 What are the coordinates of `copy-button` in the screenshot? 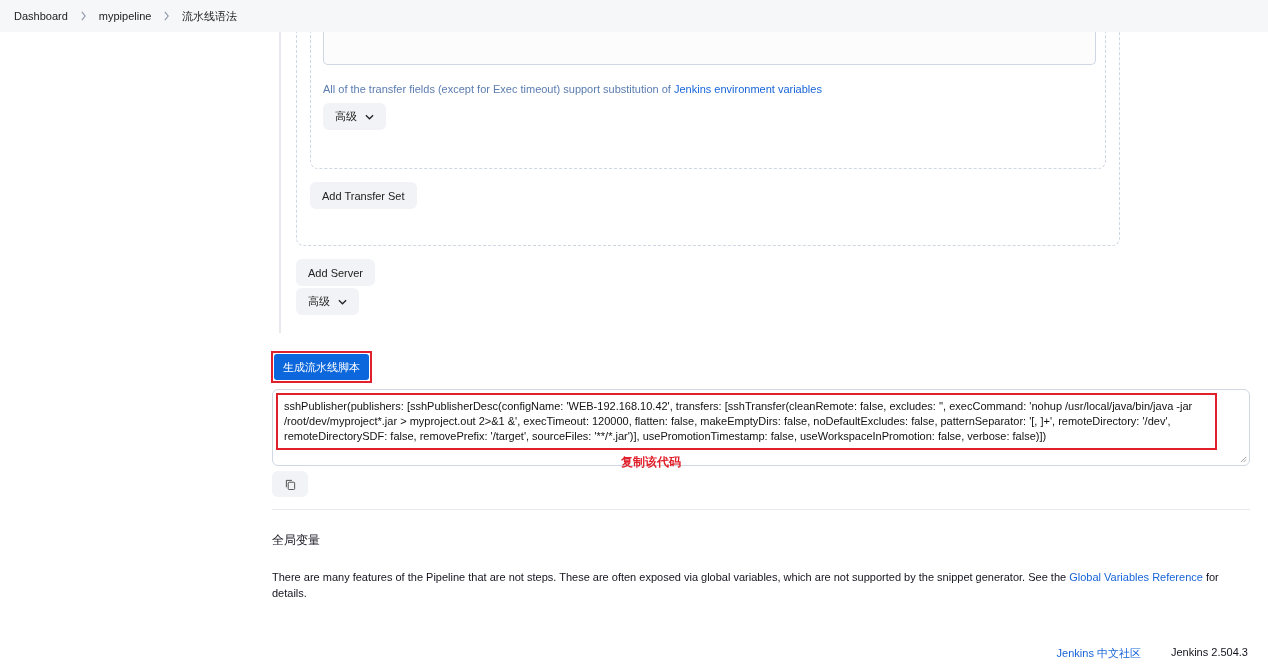 It's located at (290, 484).